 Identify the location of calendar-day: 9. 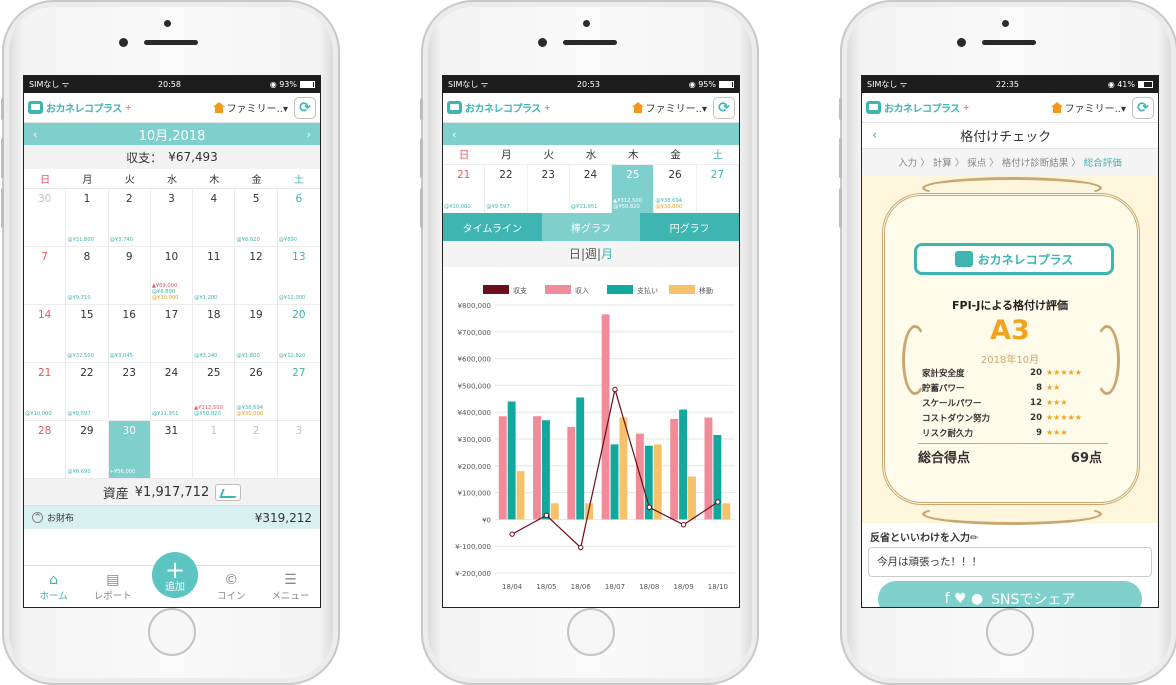
(129, 276).